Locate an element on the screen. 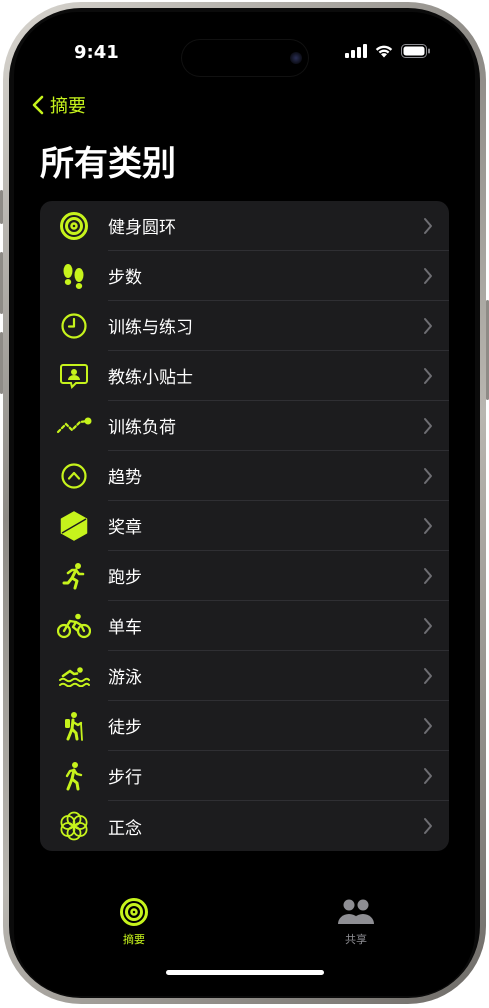 This screenshot has width=489, height=1008. tab-sharing-label: 共享 is located at coordinates (356, 939).